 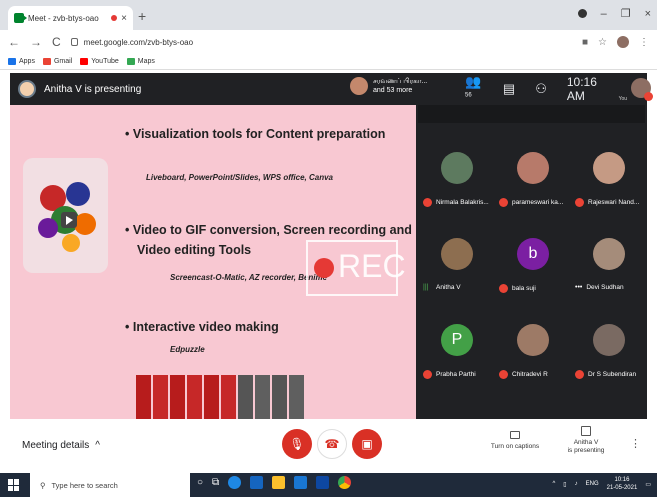 What do you see at coordinates (553, 484) in the screenshot?
I see `tray-up-icon: ^` at bounding box center [553, 484].